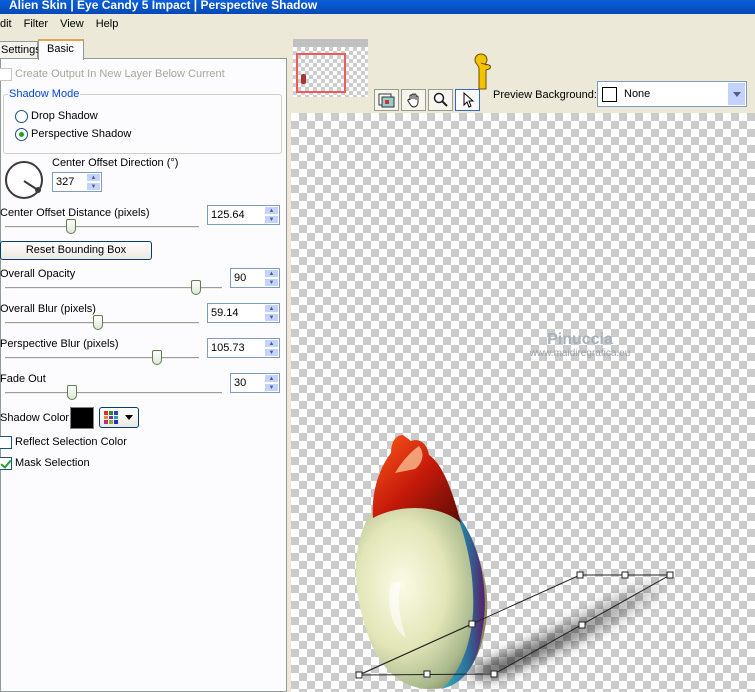  What do you see at coordinates (672, 94) in the screenshot?
I see `preview-background-select: None` at bounding box center [672, 94].